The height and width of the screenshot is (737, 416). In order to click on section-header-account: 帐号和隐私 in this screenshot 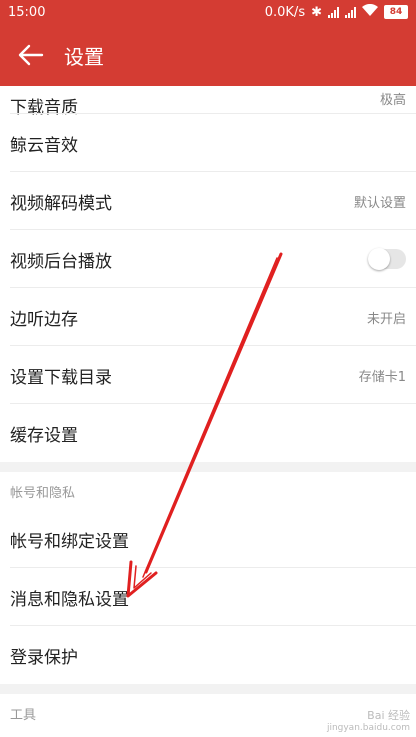, I will do `click(43, 493)`.